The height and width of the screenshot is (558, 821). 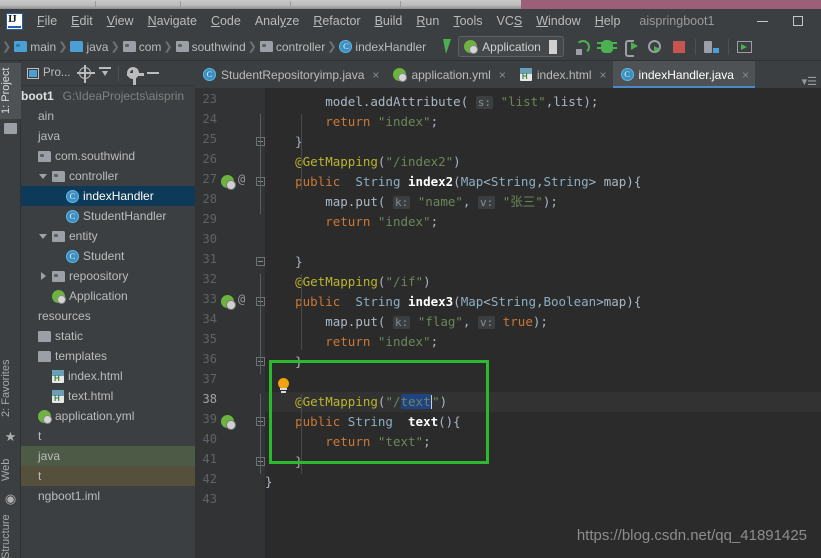 What do you see at coordinates (679, 47) in the screenshot?
I see `stop-button` at bounding box center [679, 47].